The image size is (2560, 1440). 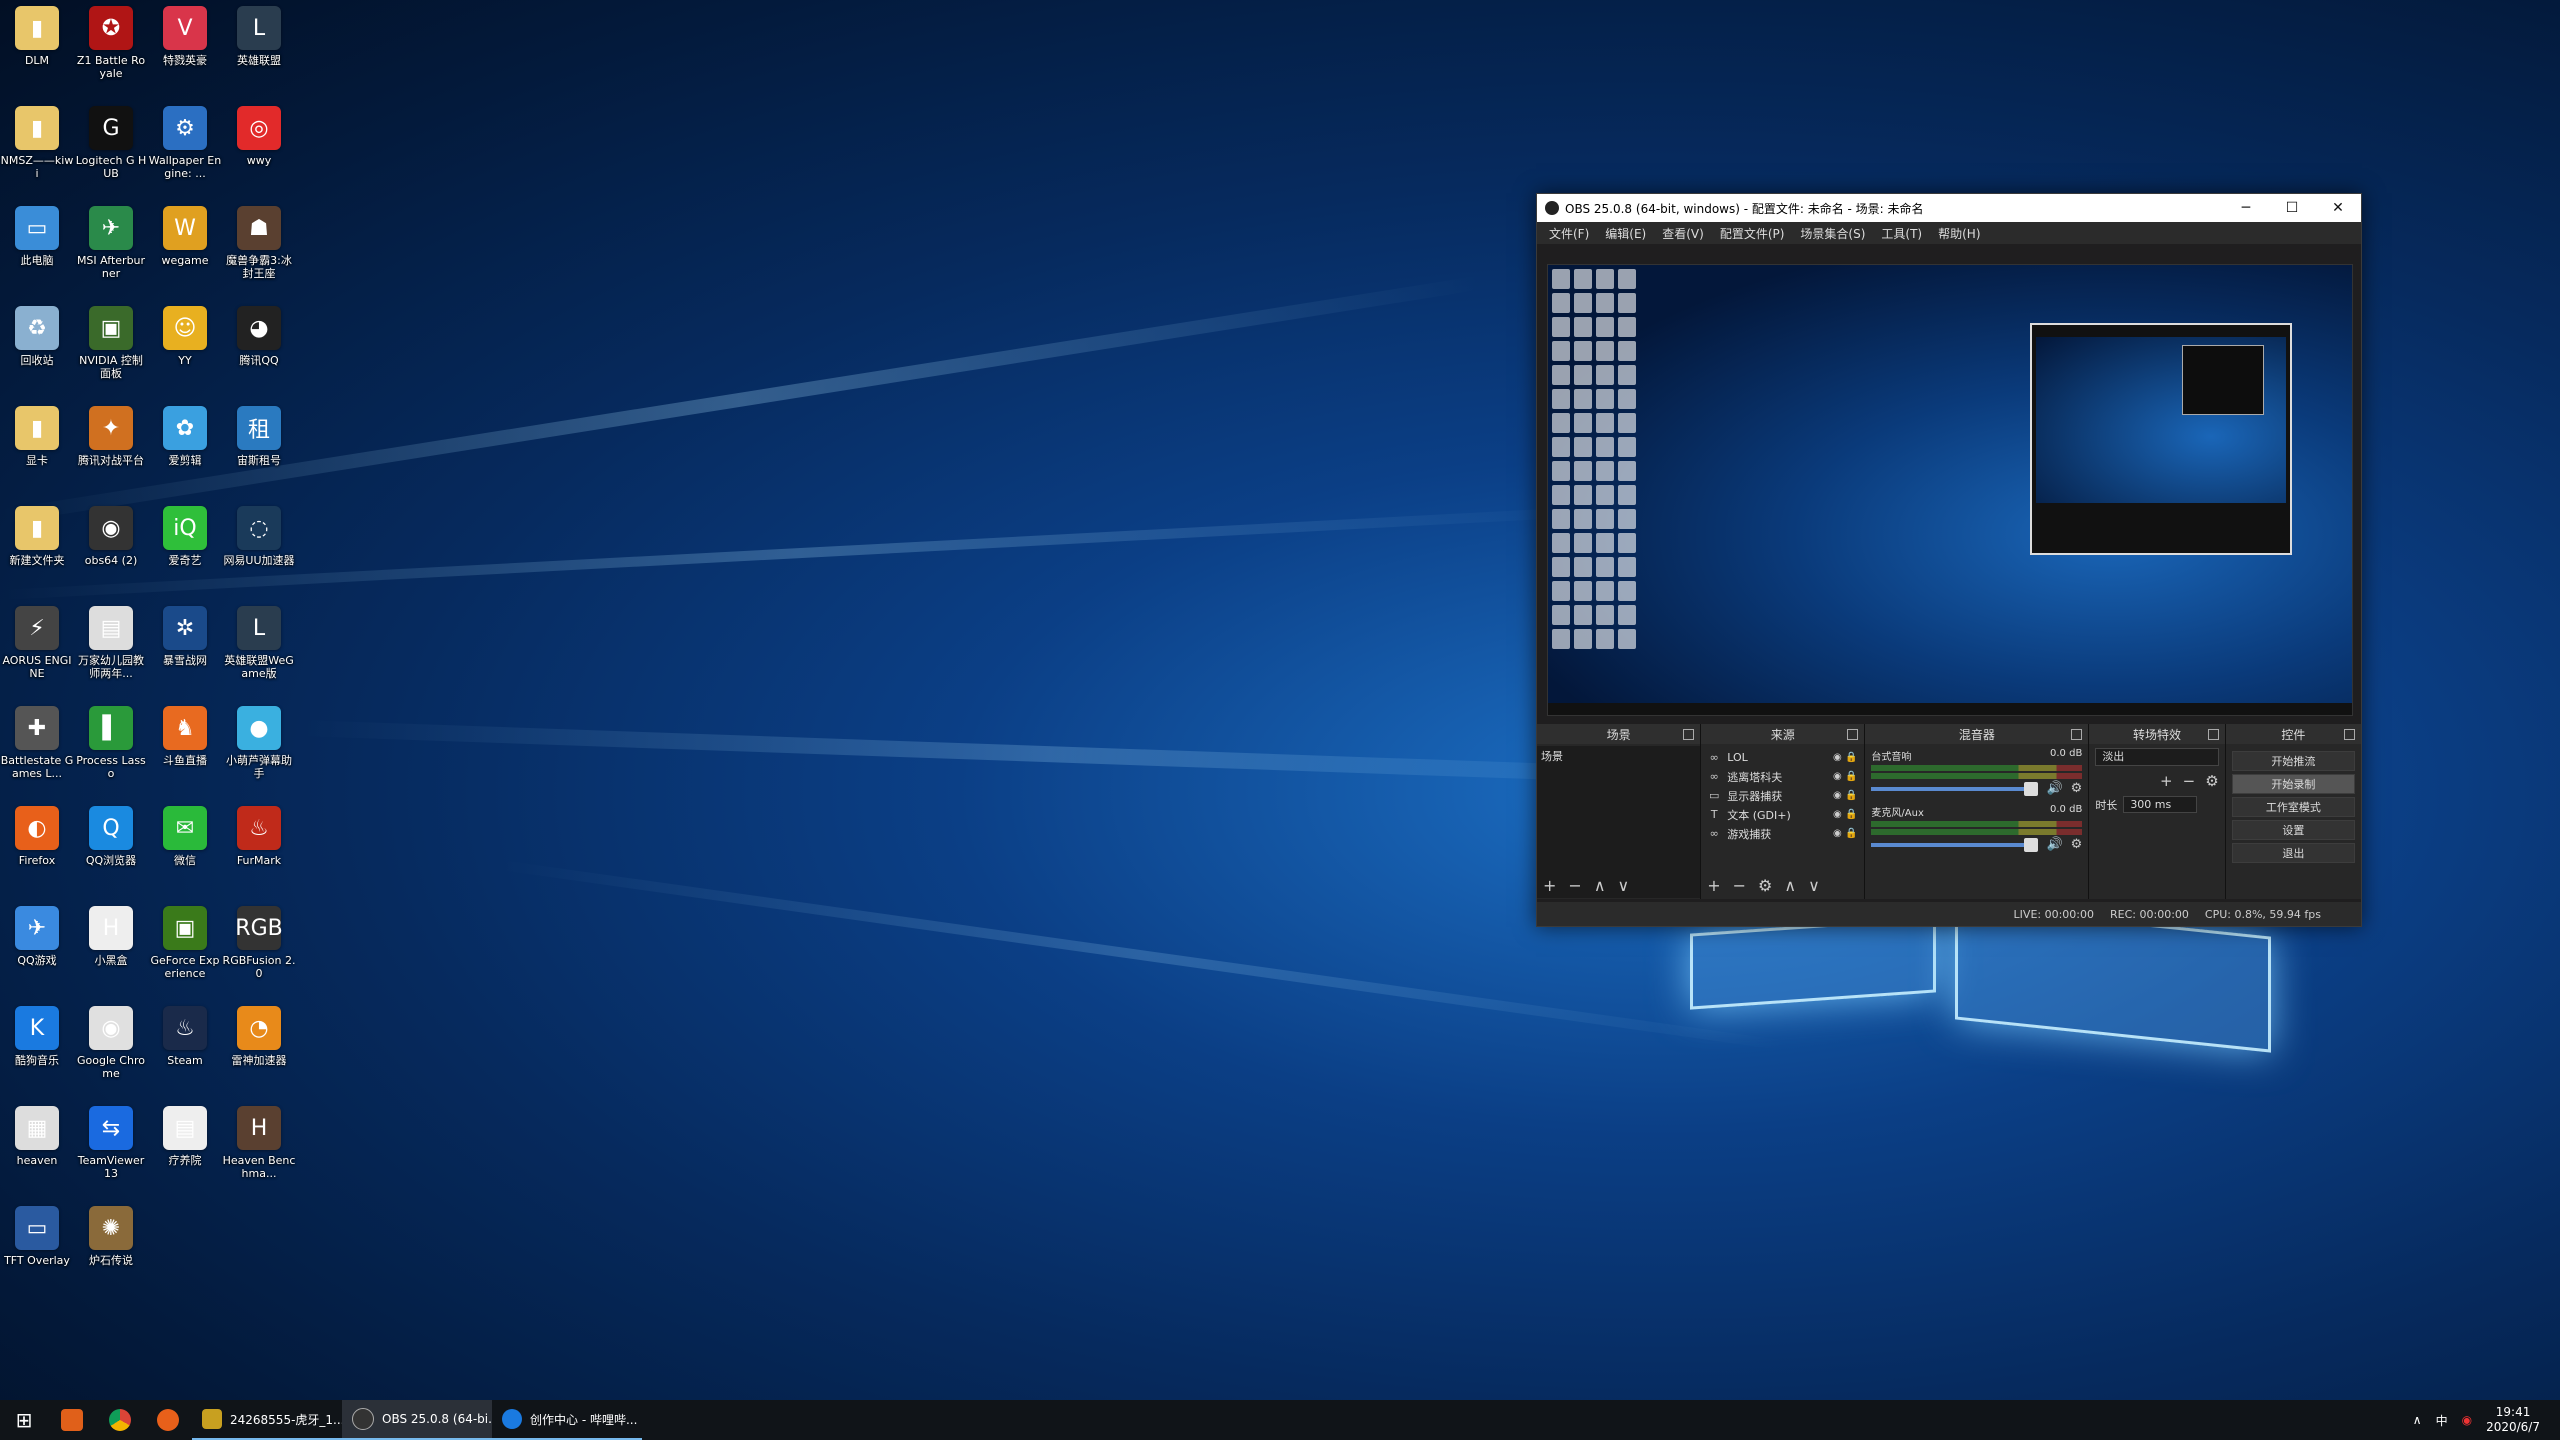 I want to click on desktop-icon: ♨ Steam, so click(x=185, y=1036).